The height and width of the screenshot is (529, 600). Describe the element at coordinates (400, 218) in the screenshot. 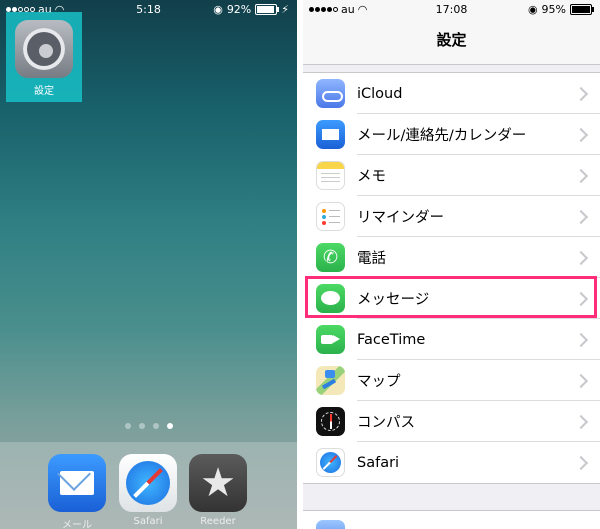

I see `row-label: リマインダー` at that location.